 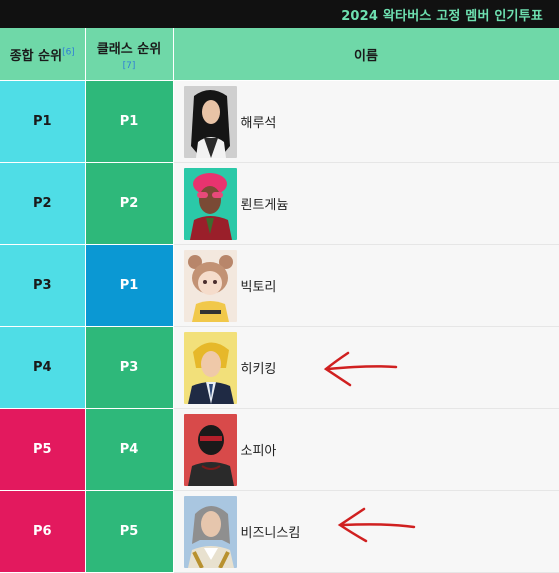 What do you see at coordinates (129, 66) in the screenshot?
I see `footnote-link-7: [7]` at bounding box center [129, 66].